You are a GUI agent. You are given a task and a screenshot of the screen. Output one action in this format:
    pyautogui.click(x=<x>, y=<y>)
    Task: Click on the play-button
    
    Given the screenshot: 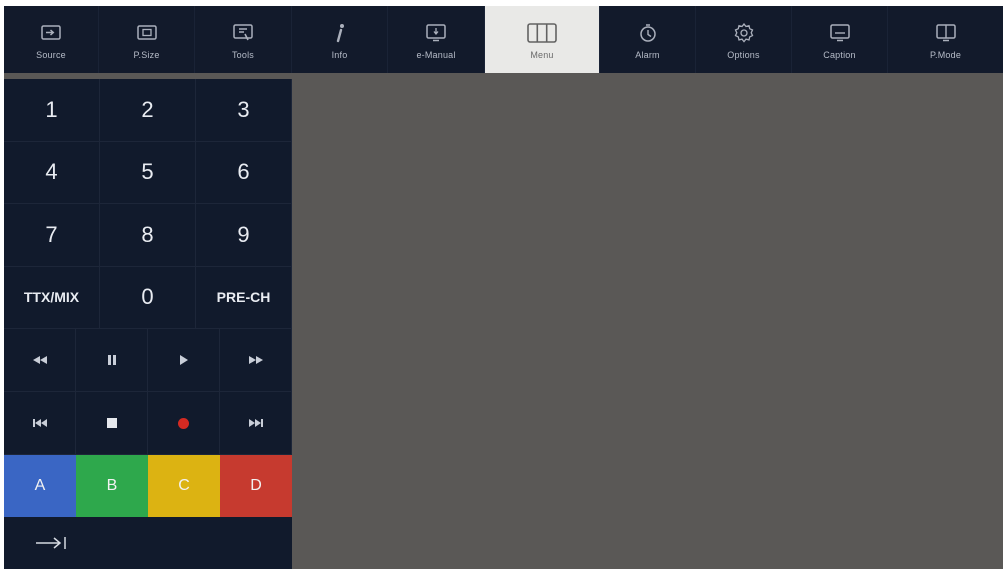 What is the action you would take?
    pyautogui.click(x=184, y=360)
    